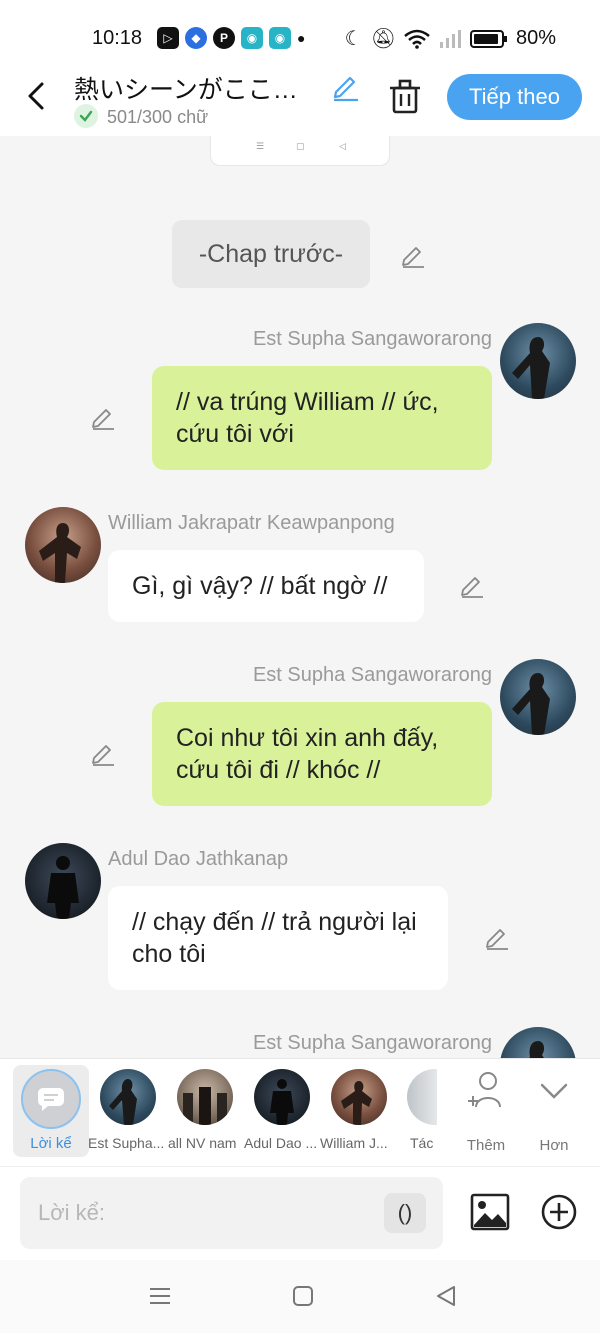 The height and width of the screenshot is (1333, 600). Describe the element at coordinates (342, 146) in the screenshot. I see `back-glyph: ◁` at that location.